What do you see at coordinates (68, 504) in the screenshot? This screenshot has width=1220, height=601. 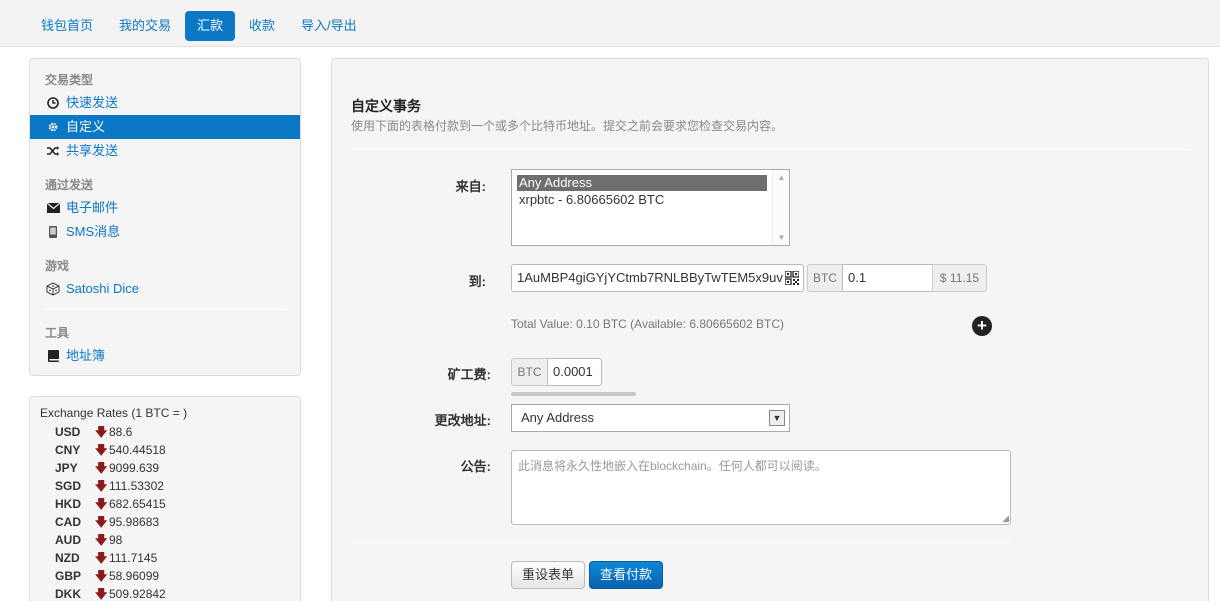 I see `currency-code: HKD` at bounding box center [68, 504].